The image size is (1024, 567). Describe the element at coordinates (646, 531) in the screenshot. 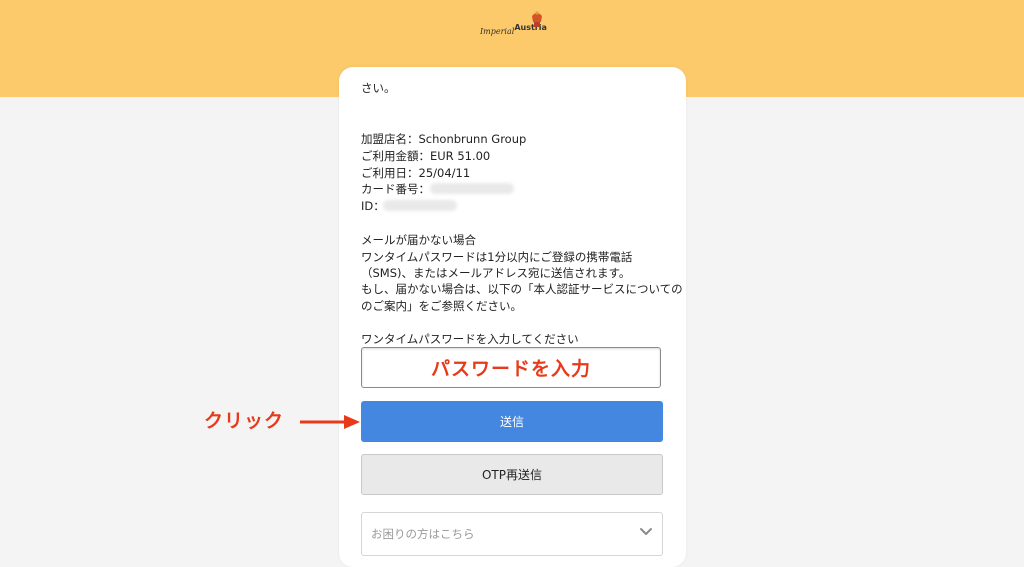

I see `chevron-down-icon` at that location.